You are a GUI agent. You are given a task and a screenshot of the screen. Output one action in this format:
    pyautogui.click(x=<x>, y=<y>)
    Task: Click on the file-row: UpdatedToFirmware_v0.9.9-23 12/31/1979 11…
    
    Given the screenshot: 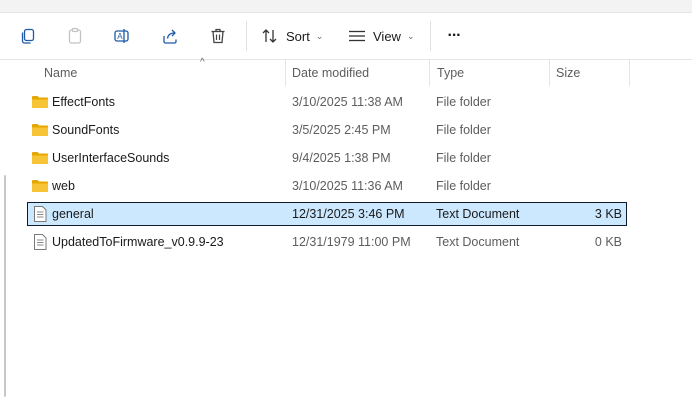 What is the action you would take?
    pyautogui.click(x=327, y=242)
    